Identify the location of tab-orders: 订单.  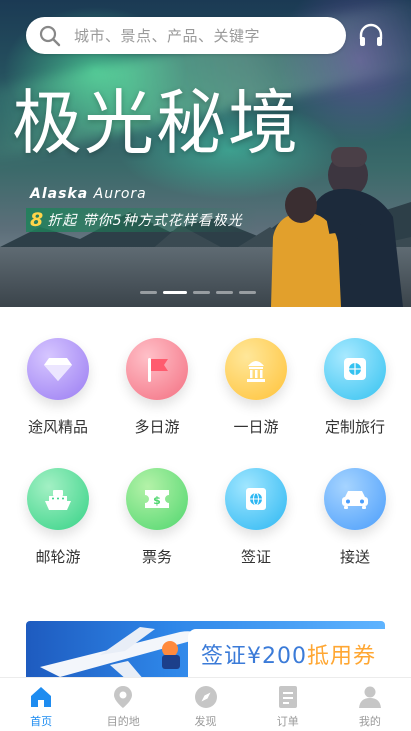
(288, 704).